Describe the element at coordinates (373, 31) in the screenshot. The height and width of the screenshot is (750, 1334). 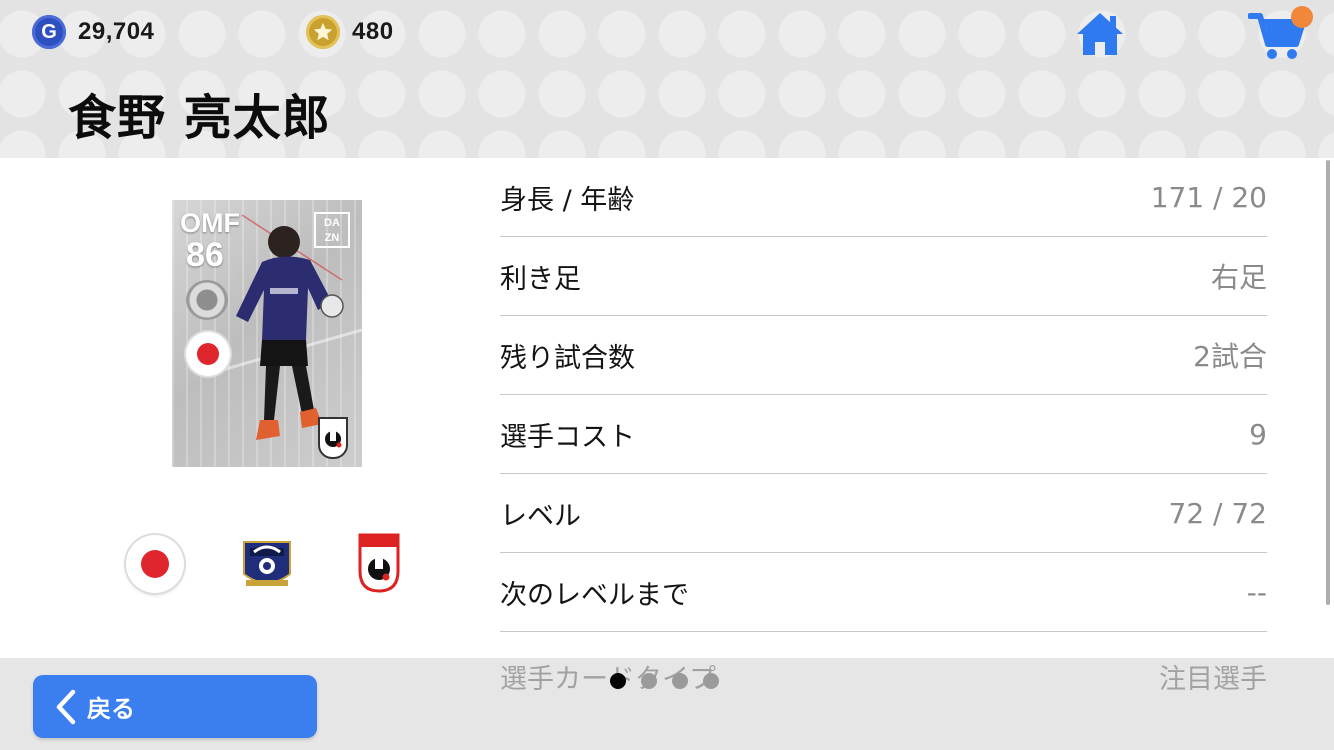
I see `coin-value: 480` at that location.